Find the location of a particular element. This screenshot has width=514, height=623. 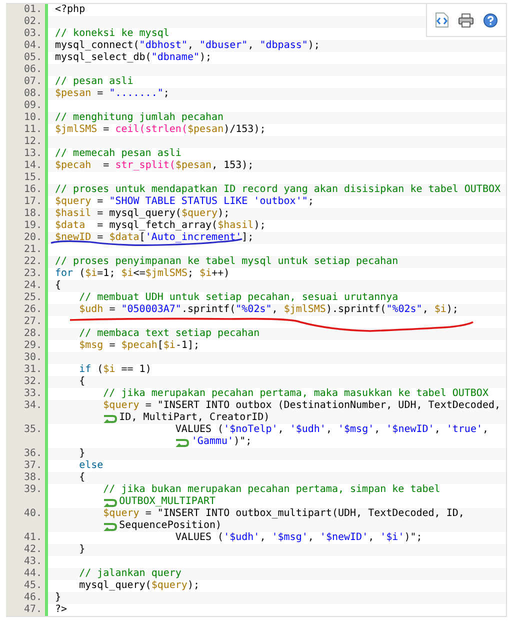

line-number: 03. is located at coordinates (33, 33).